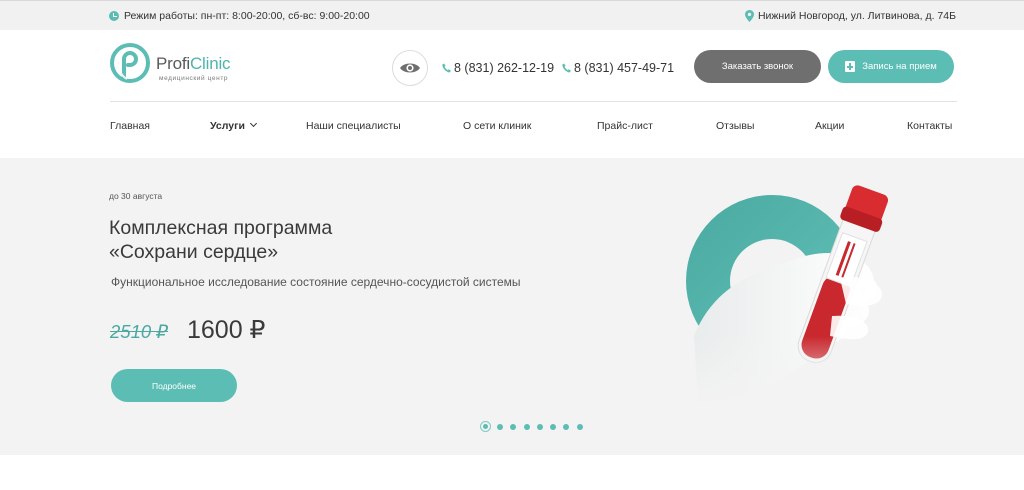 This screenshot has width=1024, height=490. Describe the element at coordinates (850, 66) in the screenshot. I see `medical-plus-icon` at that location.